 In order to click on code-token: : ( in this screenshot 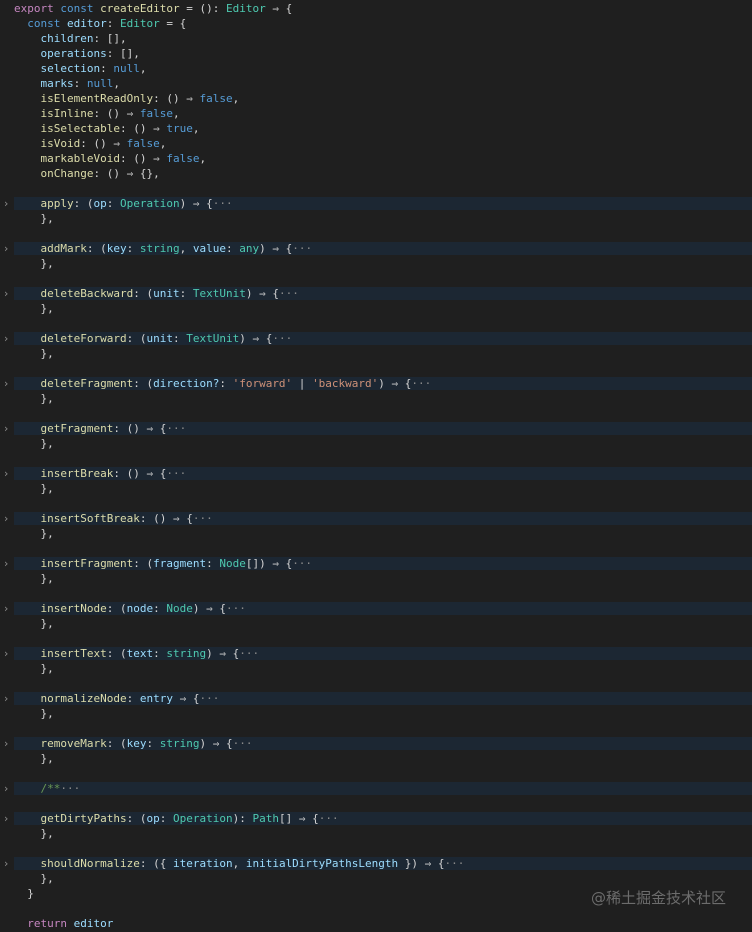, I will do `click(116, 653)`.